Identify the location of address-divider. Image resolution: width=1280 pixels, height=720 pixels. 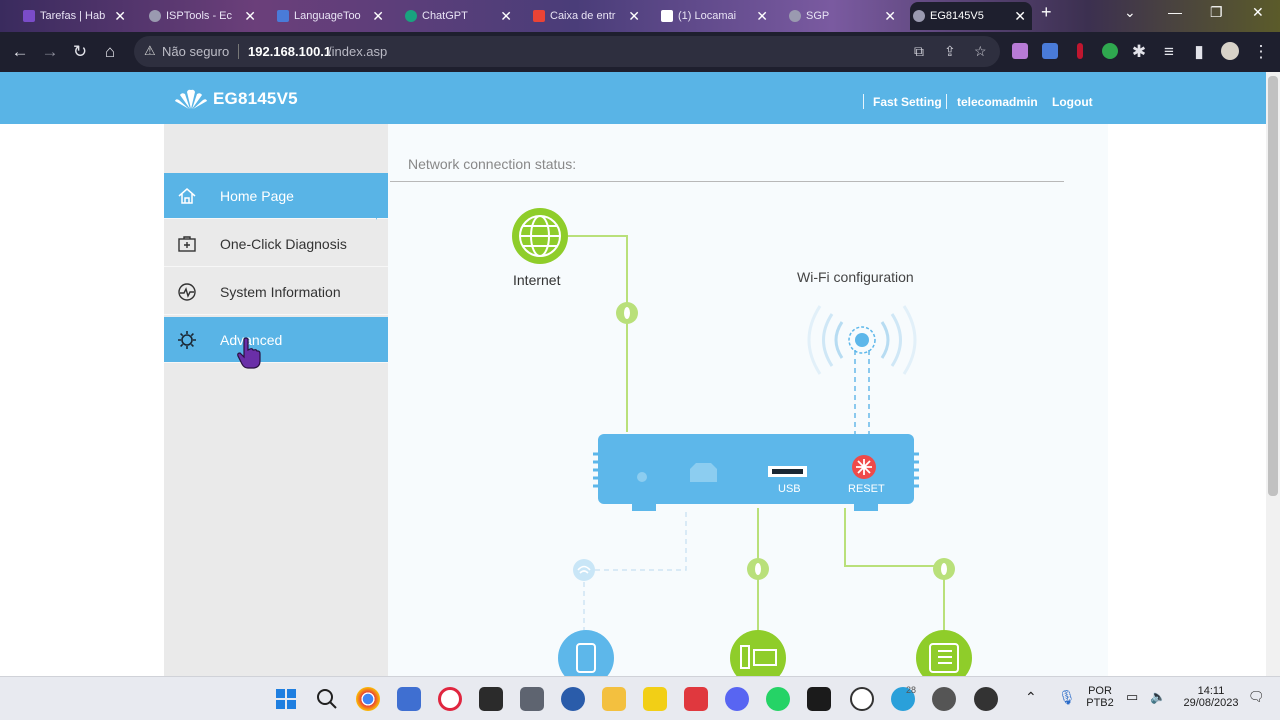
(238, 51).